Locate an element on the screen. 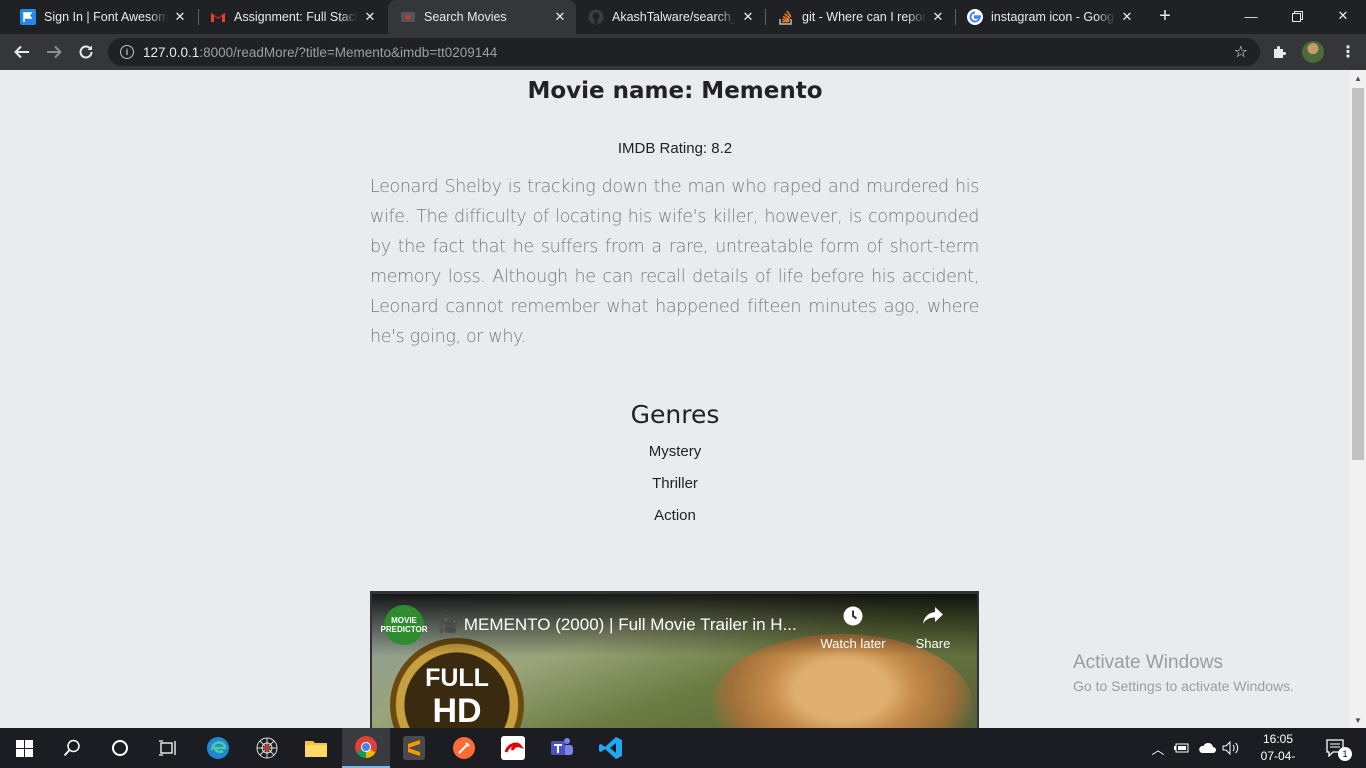 The width and height of the screenshot is (1366, 768). github-icon is located at coordinates (596, 17).